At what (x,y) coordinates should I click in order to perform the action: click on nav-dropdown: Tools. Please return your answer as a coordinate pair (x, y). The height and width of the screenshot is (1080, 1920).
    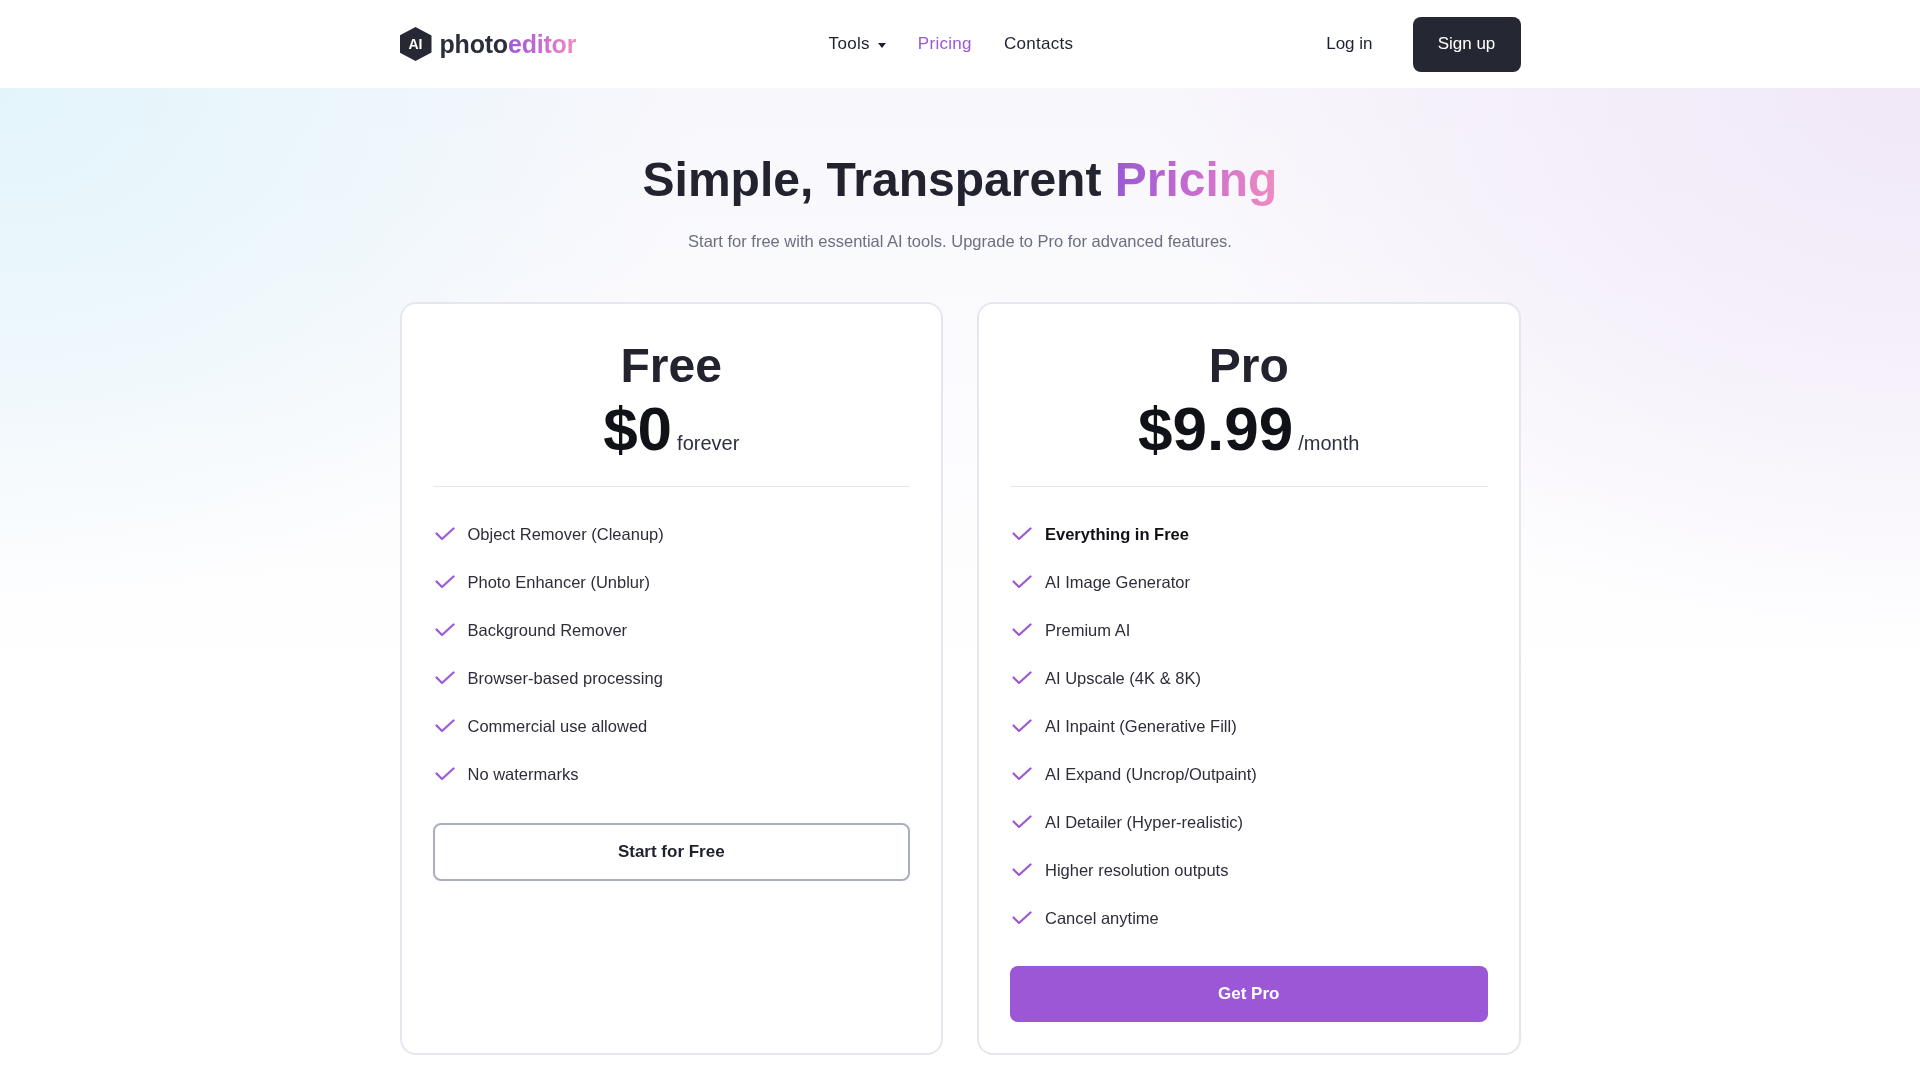
    Looking at the image, I should click on (857, 44).